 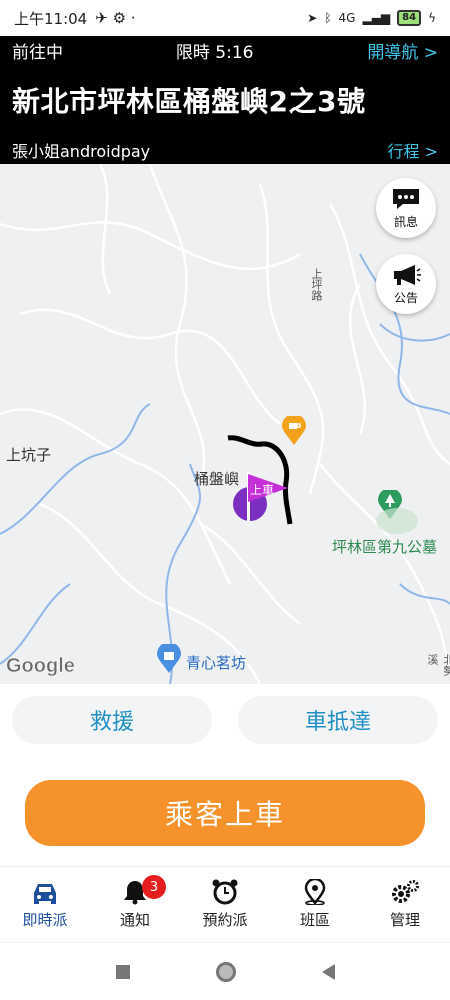 I want to click on alarm-clock-icon, so click(x=225, y=892).